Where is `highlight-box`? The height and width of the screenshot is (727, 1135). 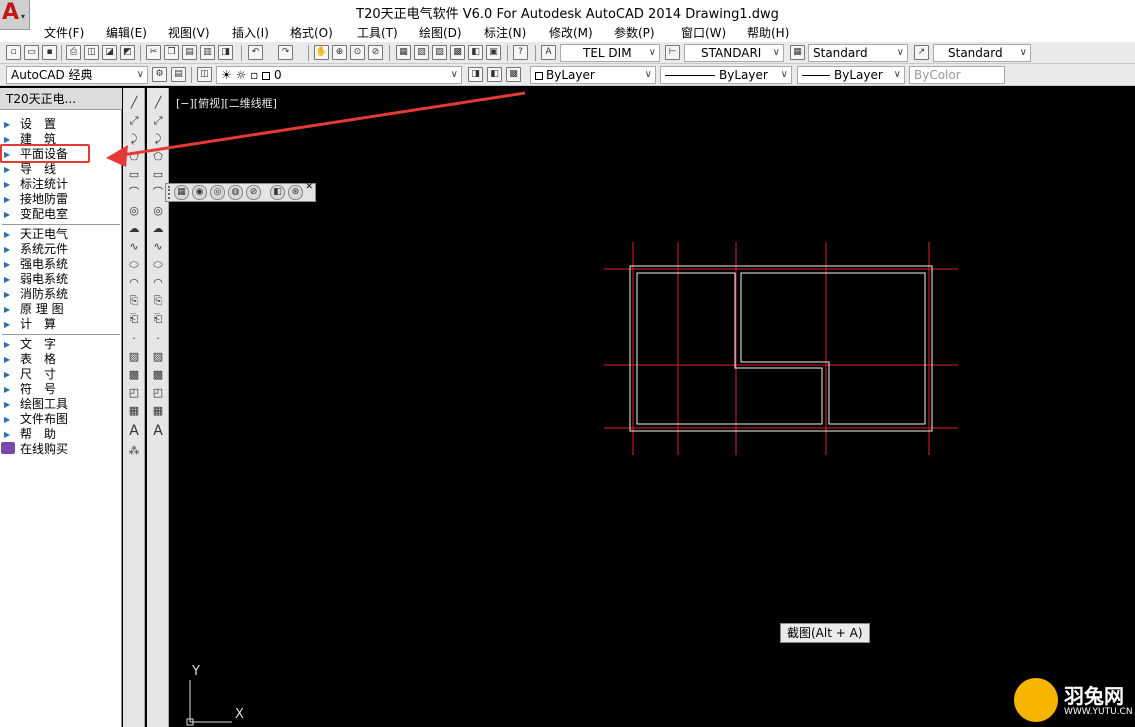
highlight-box is located at coordinates (45, 153).